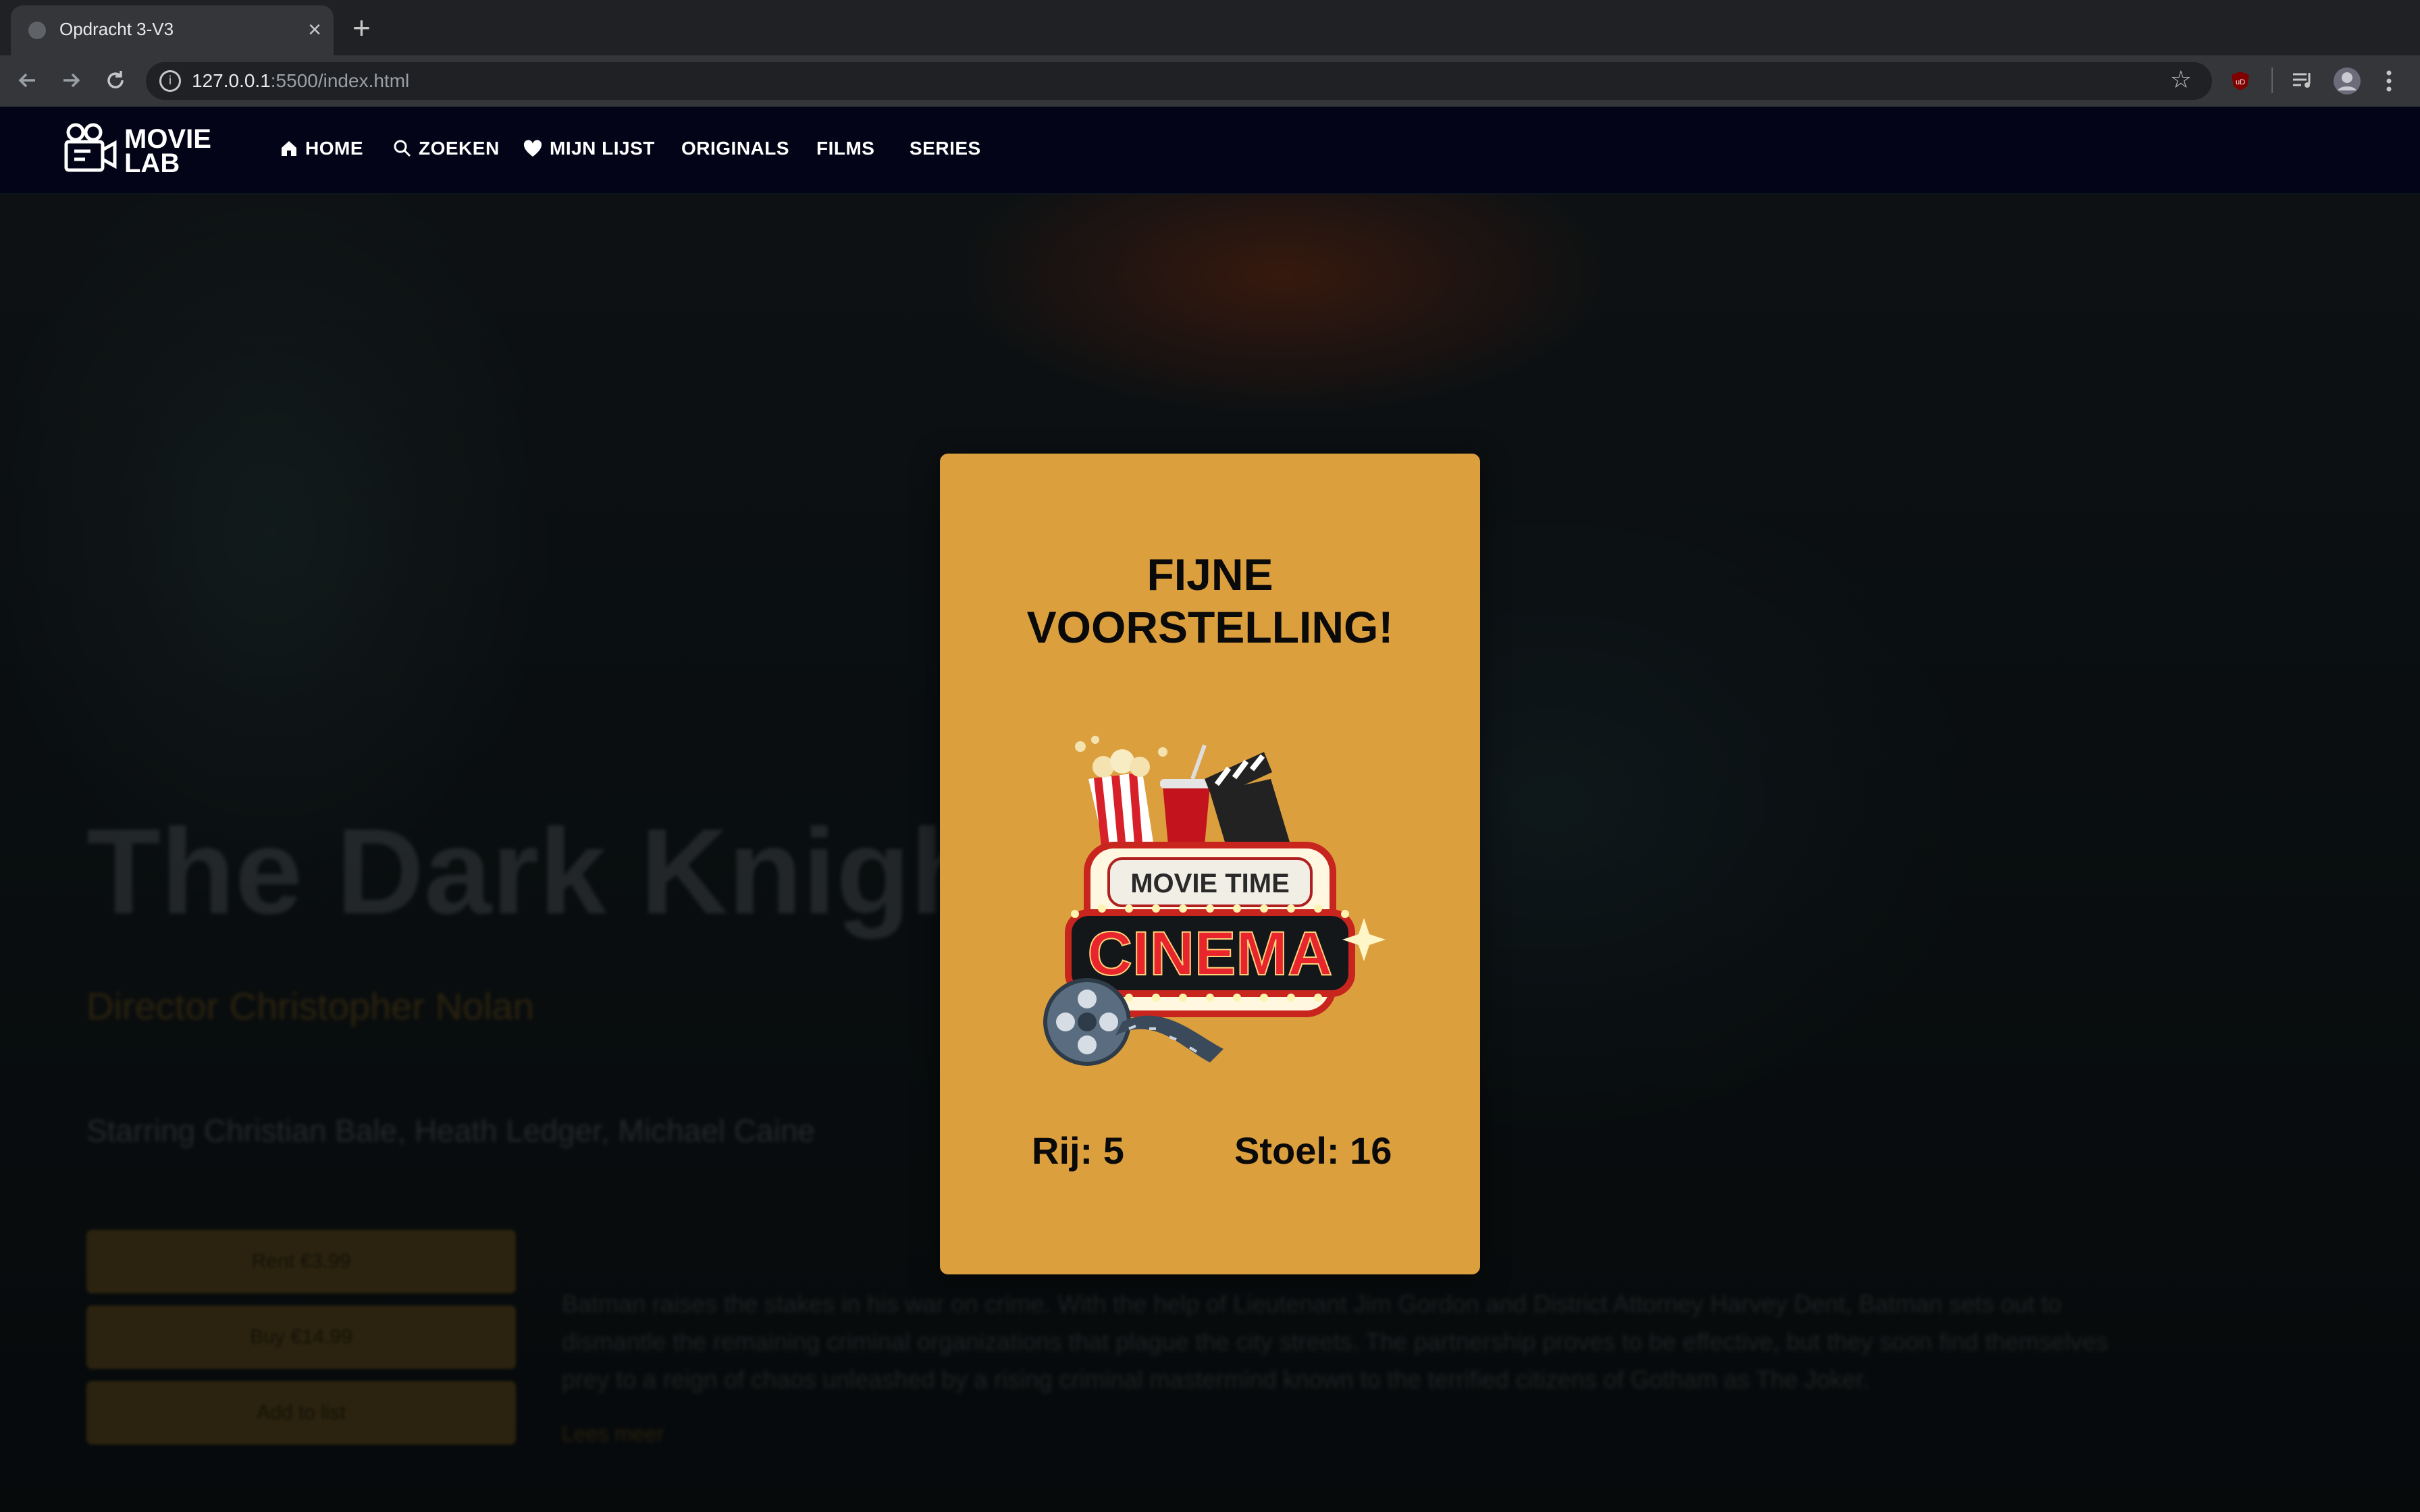  I want to click on globe-icon, so click(37, 30).